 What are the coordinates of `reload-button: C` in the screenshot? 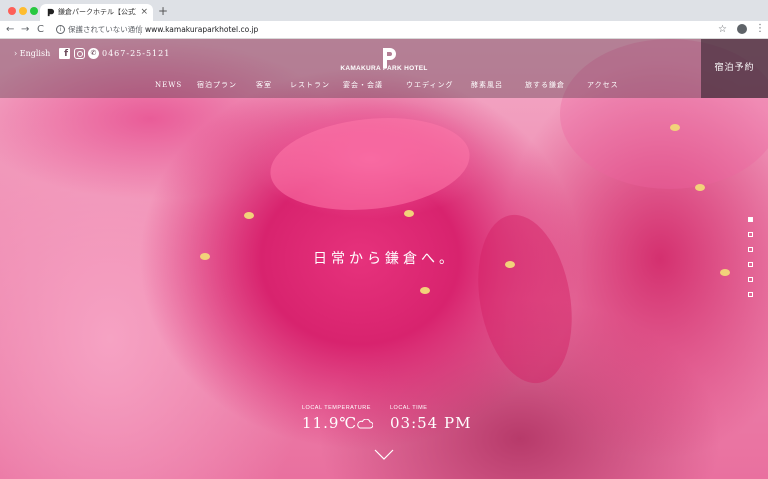 It's located at (40, 29).